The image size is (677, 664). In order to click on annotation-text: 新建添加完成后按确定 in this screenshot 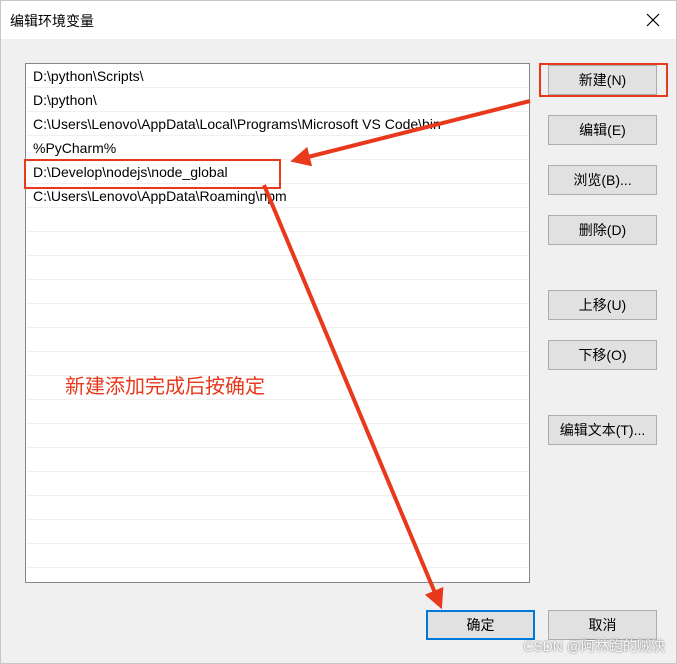, I will do `click(165, 387)`.